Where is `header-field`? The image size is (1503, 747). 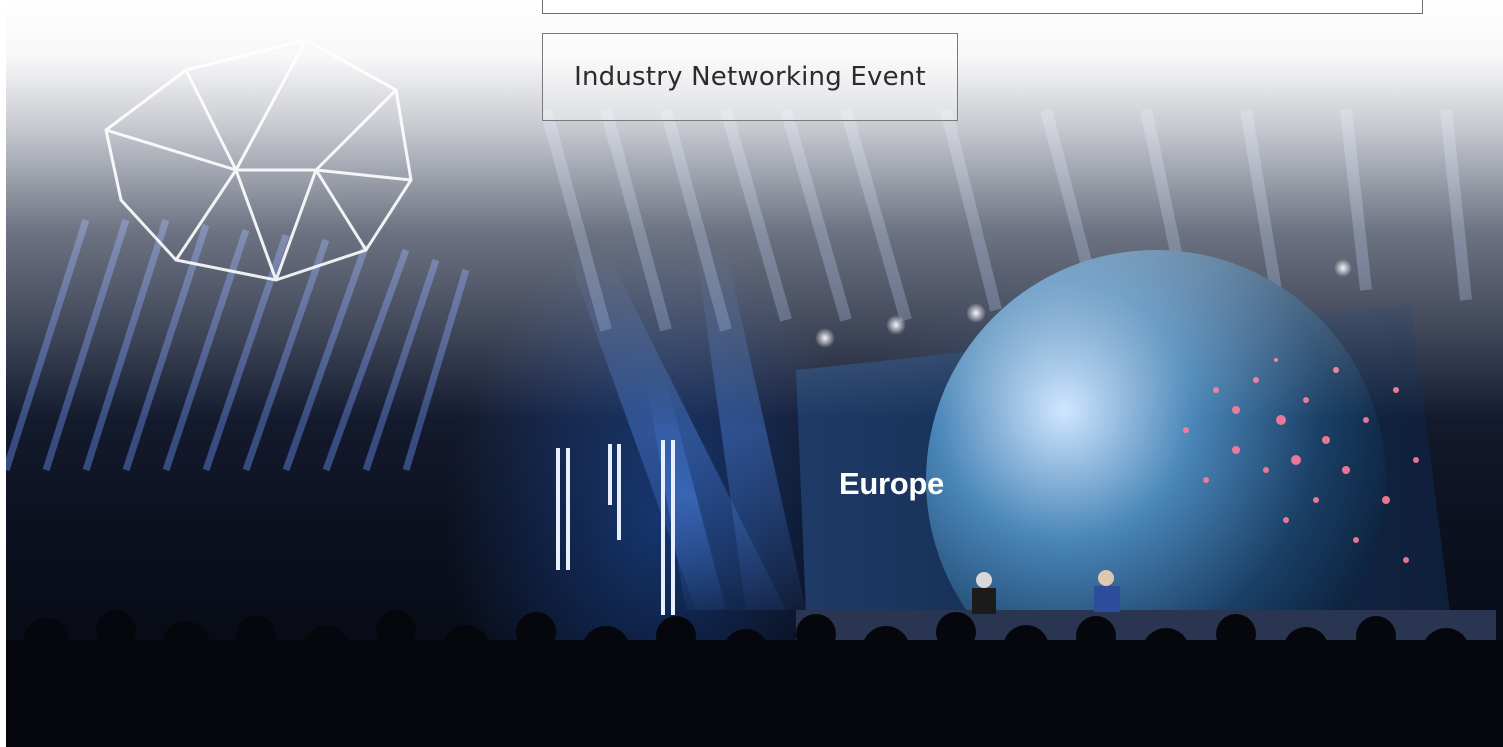 header-field is located at coordinates (982, 7).